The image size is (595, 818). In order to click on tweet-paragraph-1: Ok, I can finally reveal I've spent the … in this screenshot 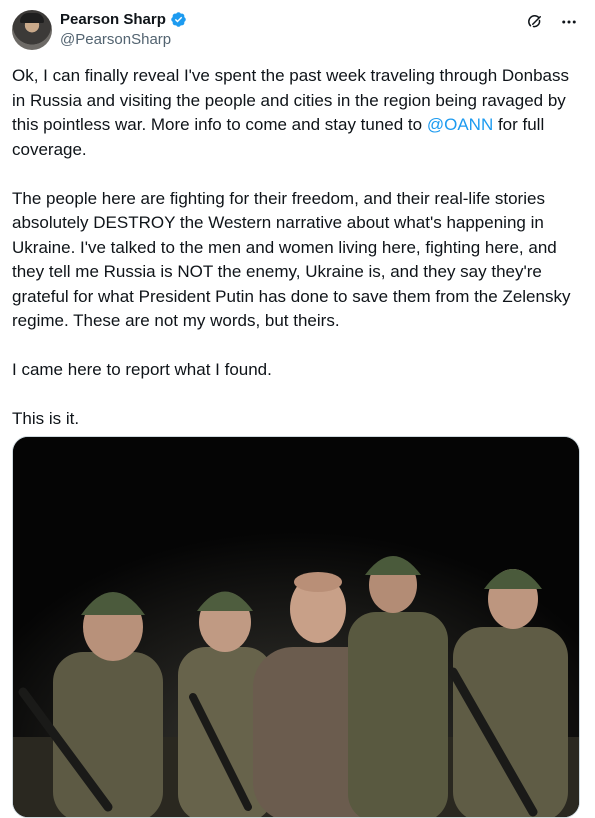, I will do `click(292, 113)`.